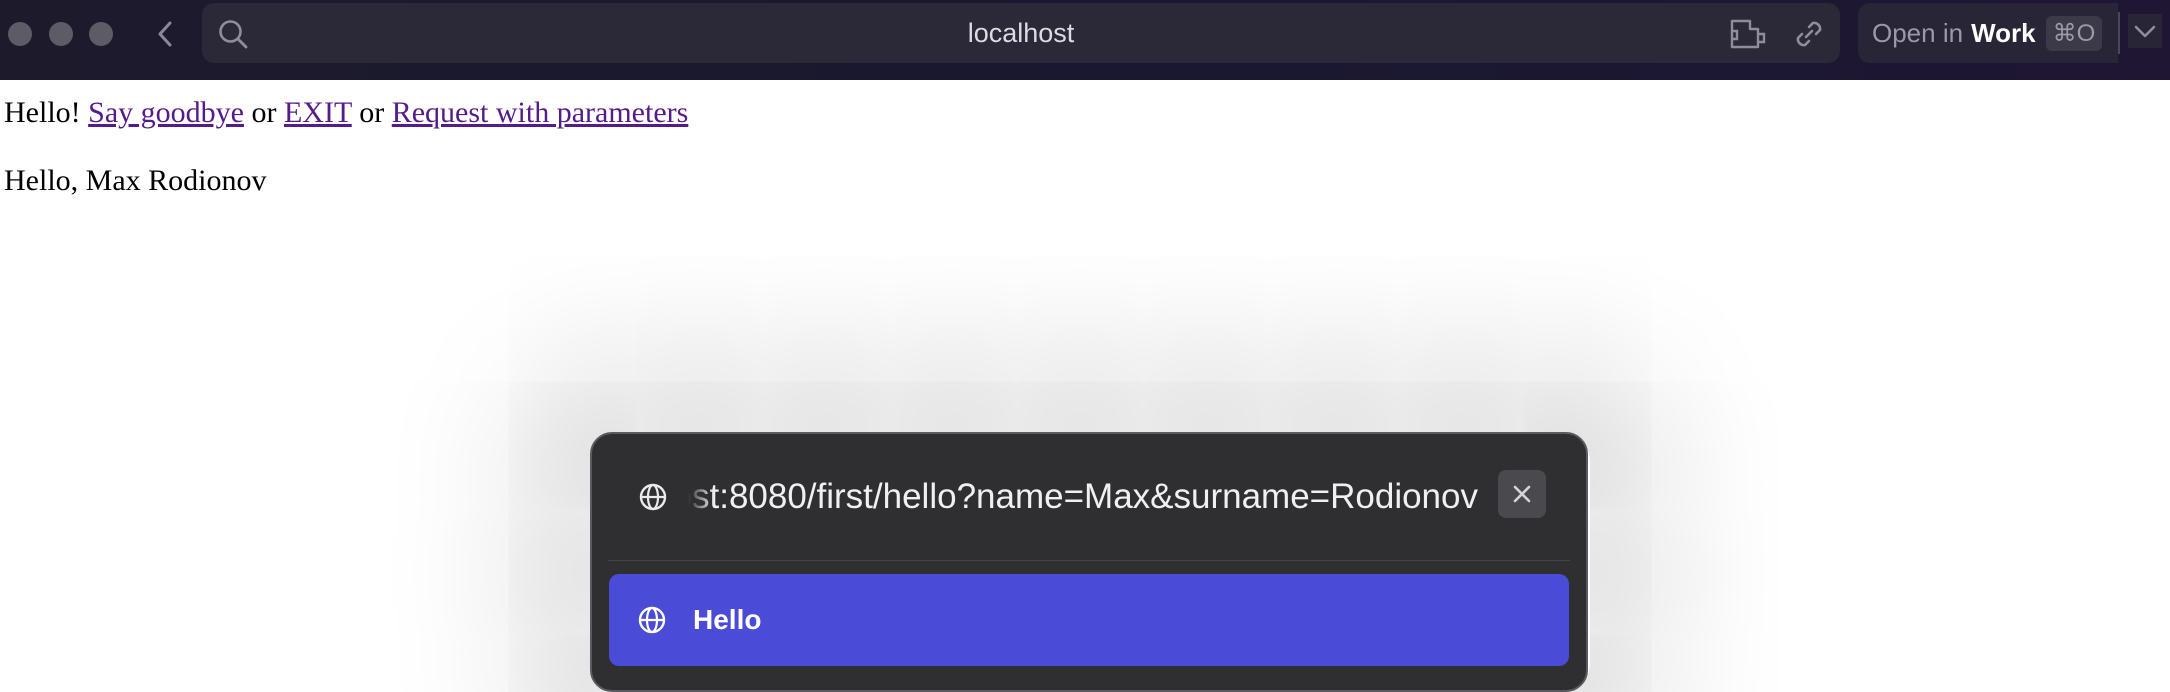 The height and width of the screenshot is (692, 2170). I want to click on open-in-shortcut: ⌘O, so click(2074, 33).